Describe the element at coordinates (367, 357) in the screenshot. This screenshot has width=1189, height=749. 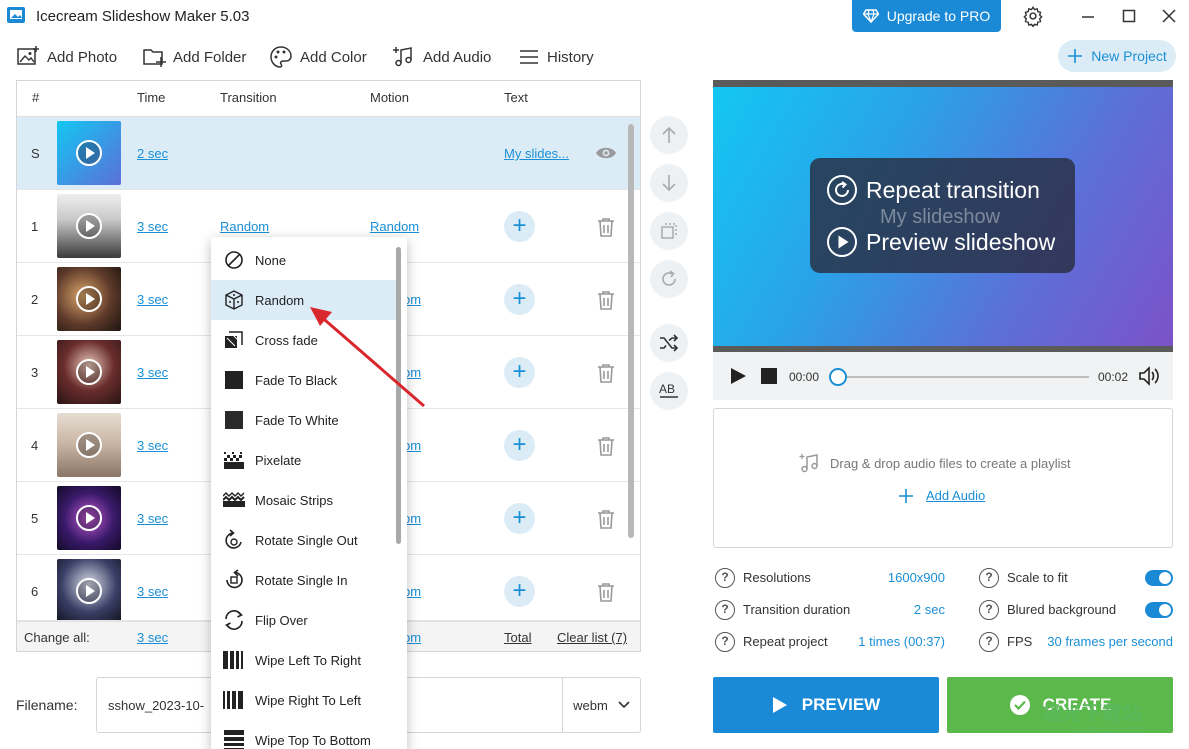
I see `annotation-arrow` at that location.